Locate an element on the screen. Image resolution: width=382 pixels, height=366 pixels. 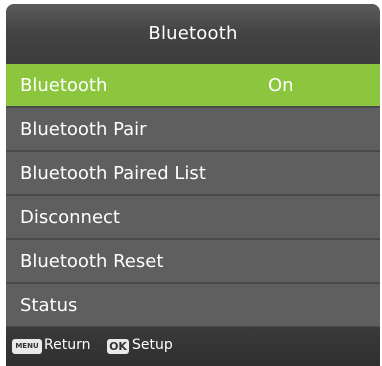
menu-item-bluetooth-pair: Bluetooth Pair is located at coordinates (193, 129).